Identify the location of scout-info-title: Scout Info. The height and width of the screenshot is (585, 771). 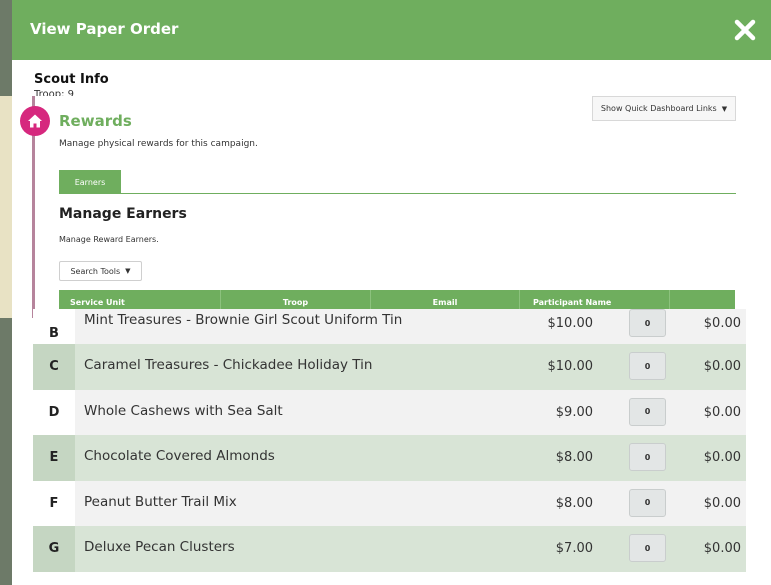
(71, 79).